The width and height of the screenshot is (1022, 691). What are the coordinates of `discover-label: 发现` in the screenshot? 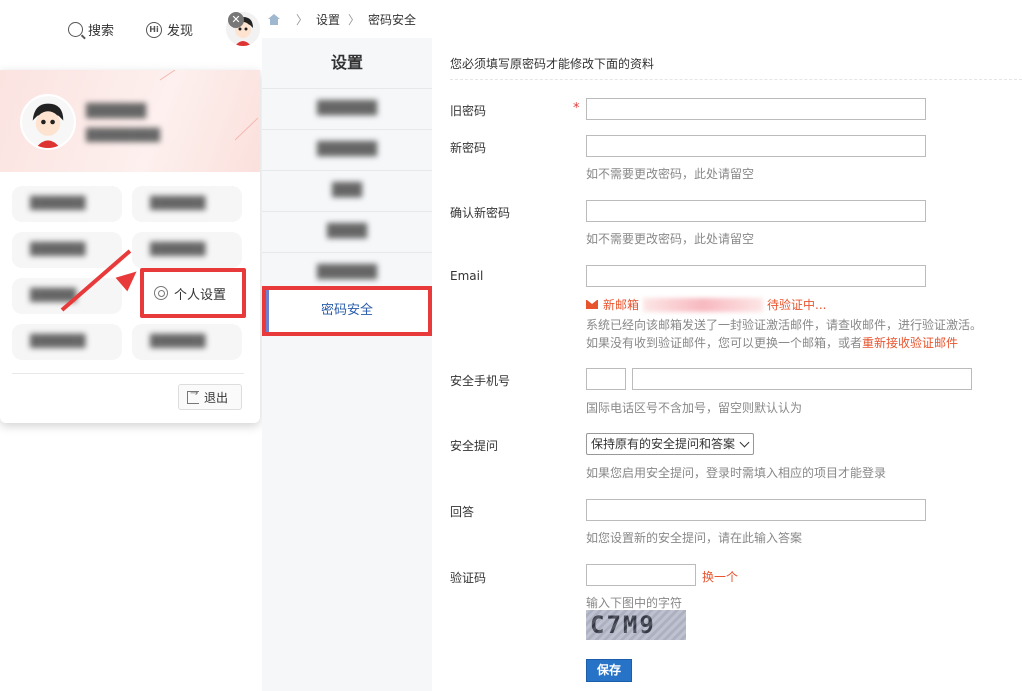 It's located at (180, 31).